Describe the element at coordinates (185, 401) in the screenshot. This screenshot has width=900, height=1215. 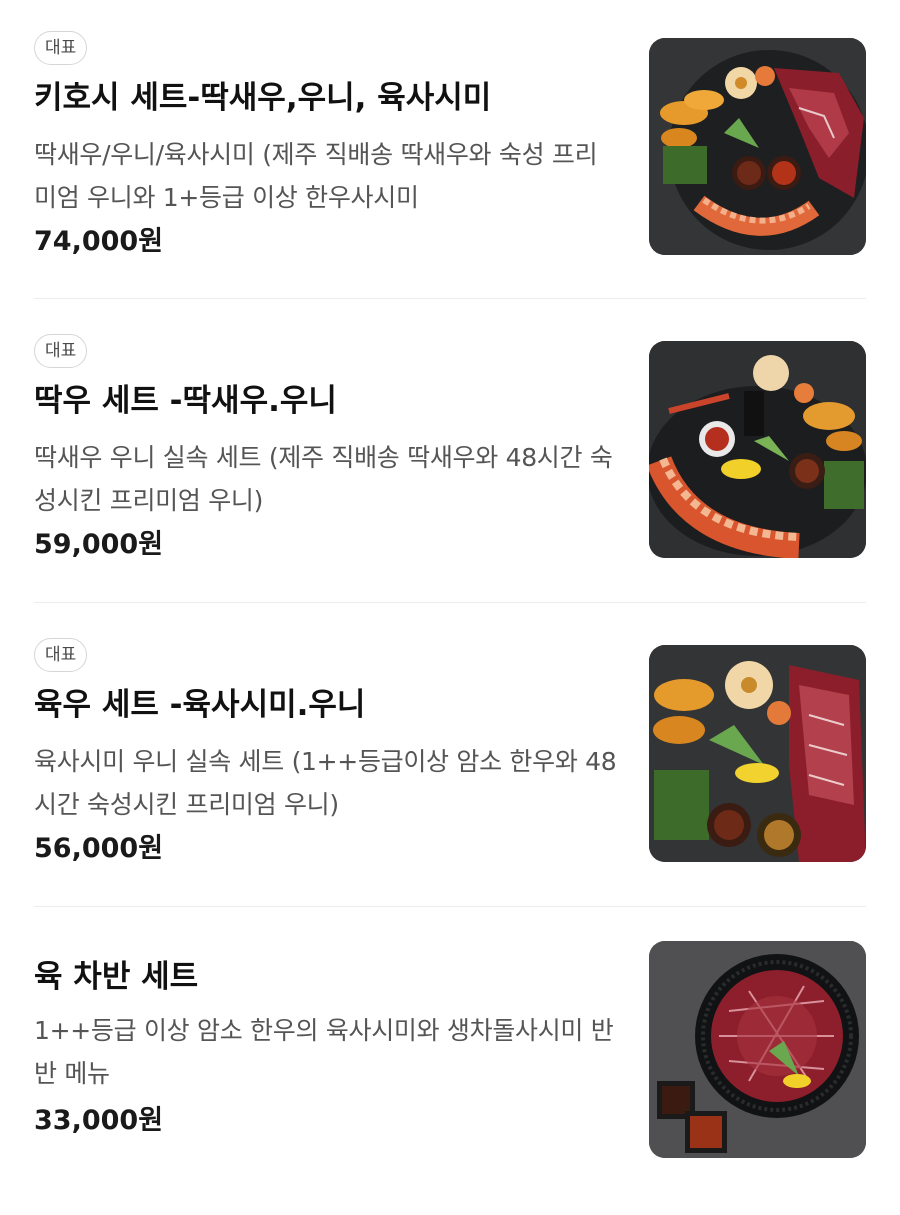
I see `menu-item-name: 딱우 세트 -딱새우.우니` at that location.